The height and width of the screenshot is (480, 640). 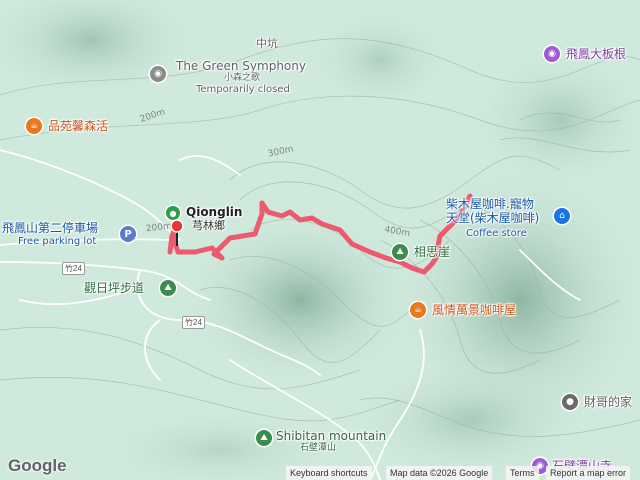 What do you see at coordinates (264, 438) in the screenshot?
I see `hiking-icon-shibitan: ⛰` at bounding box center [264, 438].